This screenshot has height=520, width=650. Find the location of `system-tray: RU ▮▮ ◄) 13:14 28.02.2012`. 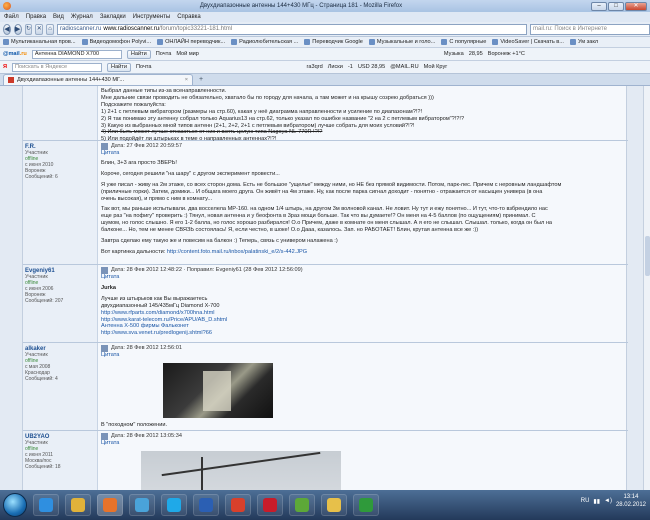

system-tray: RU ▮▮ ◄) 13:14 28.02.2012 is located at coordinates (613, 501).